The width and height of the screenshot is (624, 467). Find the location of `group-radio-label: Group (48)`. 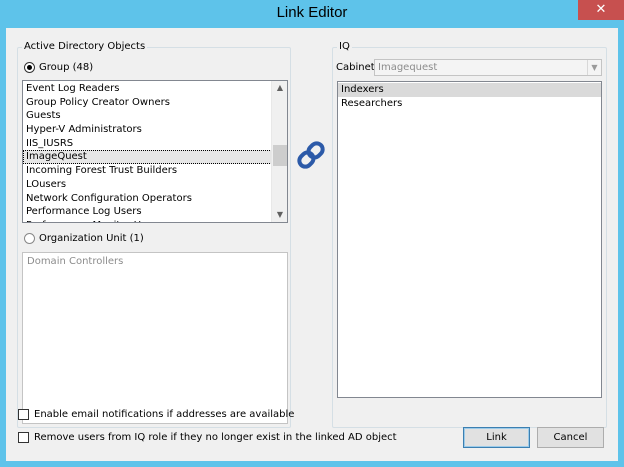

group-radio-label: Group (48) is located at coordinates (66, 67).